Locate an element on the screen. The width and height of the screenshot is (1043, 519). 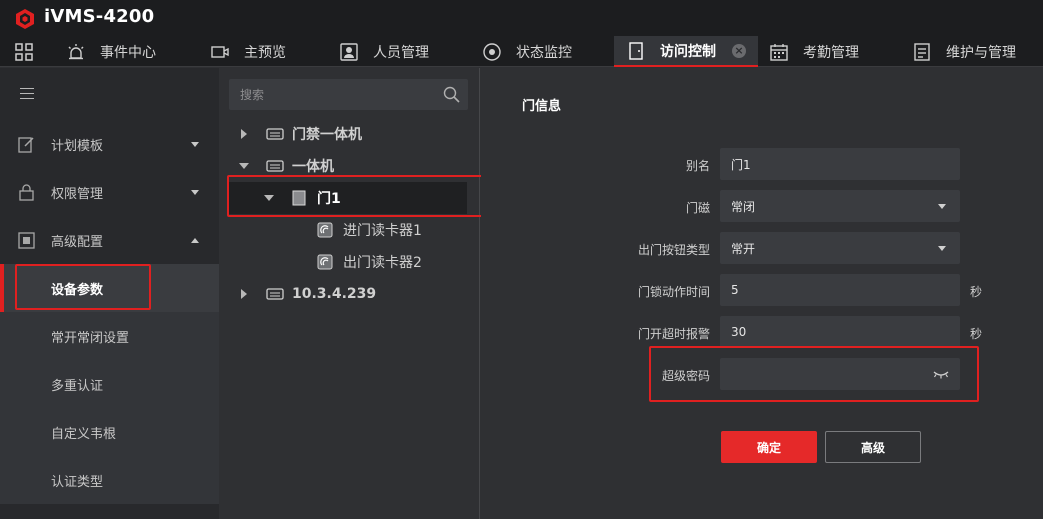
open-timeout-unit: 秒 is located at coordinates (976, 334).